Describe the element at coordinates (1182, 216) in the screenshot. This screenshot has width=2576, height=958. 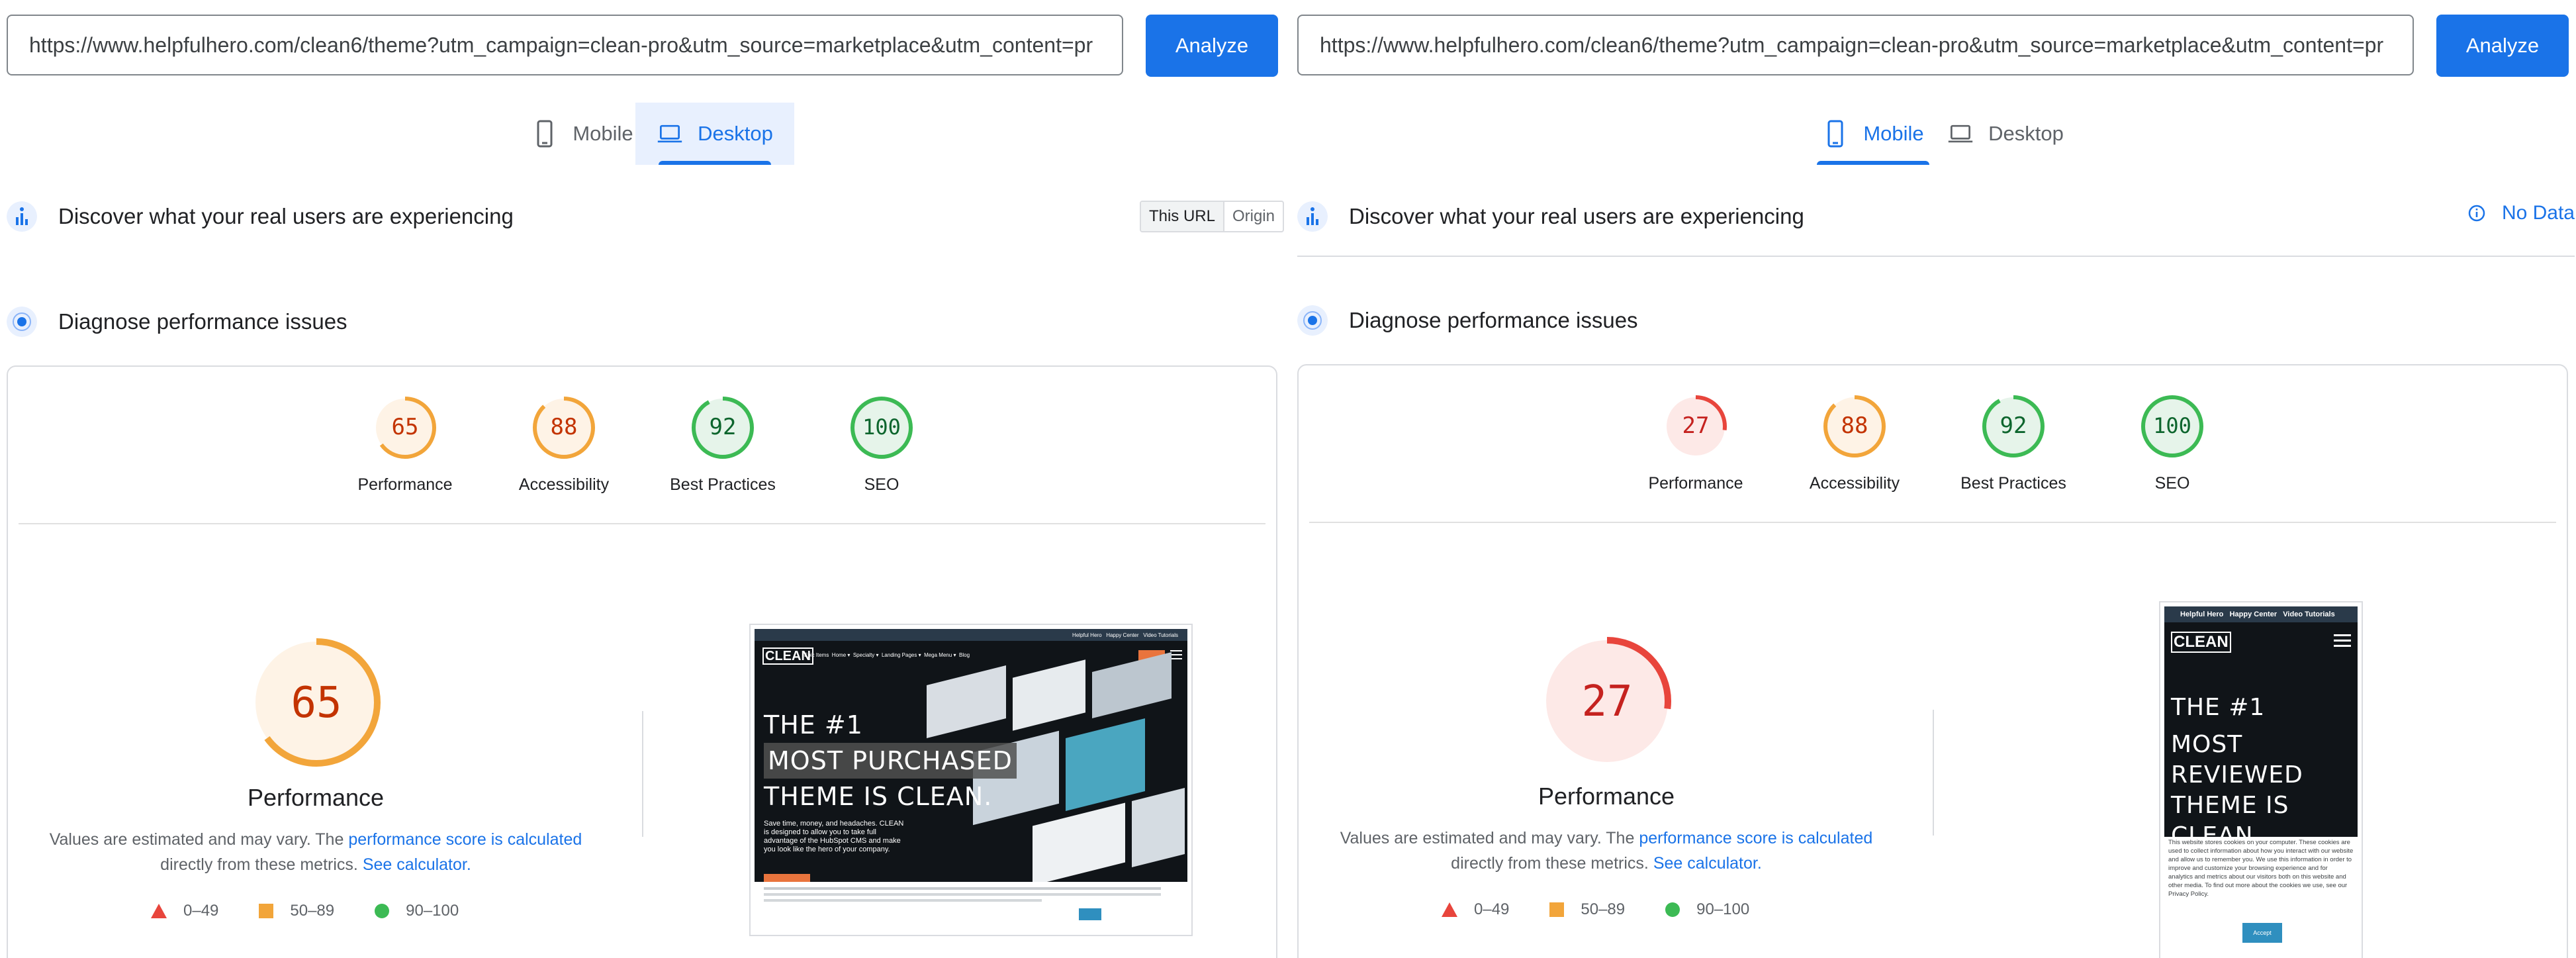
I see `toggle-this-url: This URL` at that location.